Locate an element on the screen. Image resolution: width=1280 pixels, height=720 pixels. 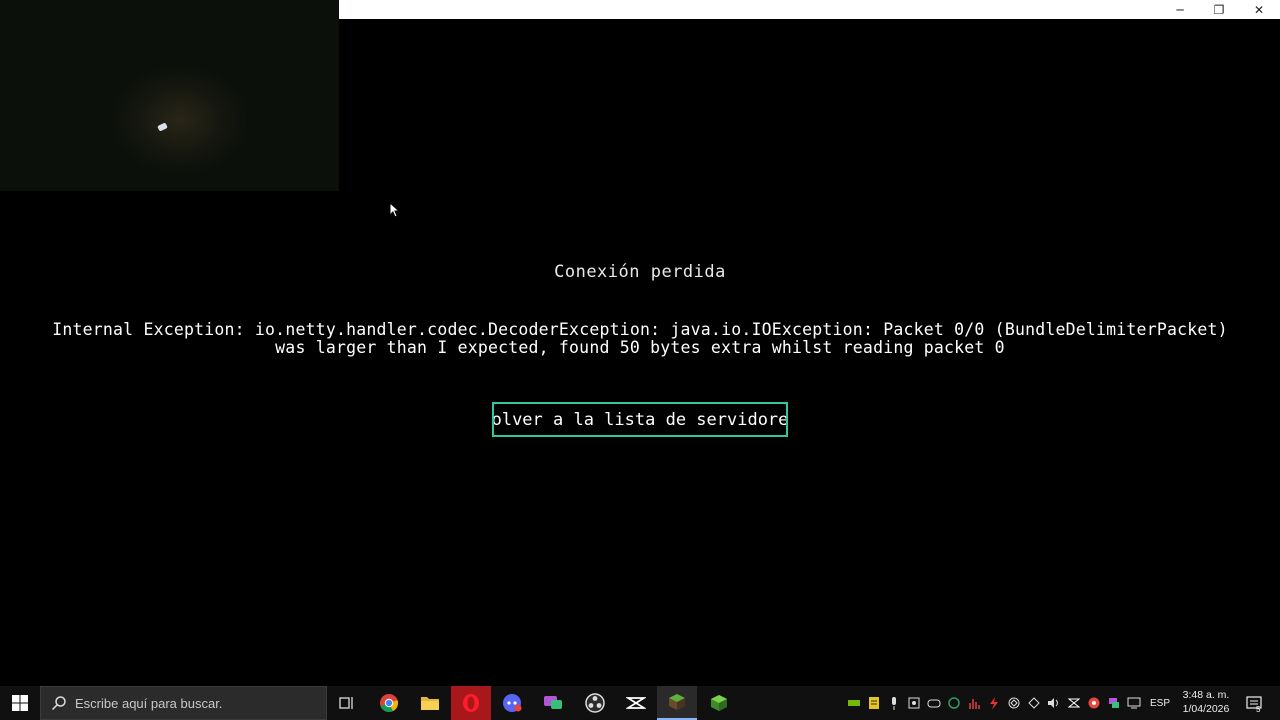
search-icon is located at coordinates (58, 703).